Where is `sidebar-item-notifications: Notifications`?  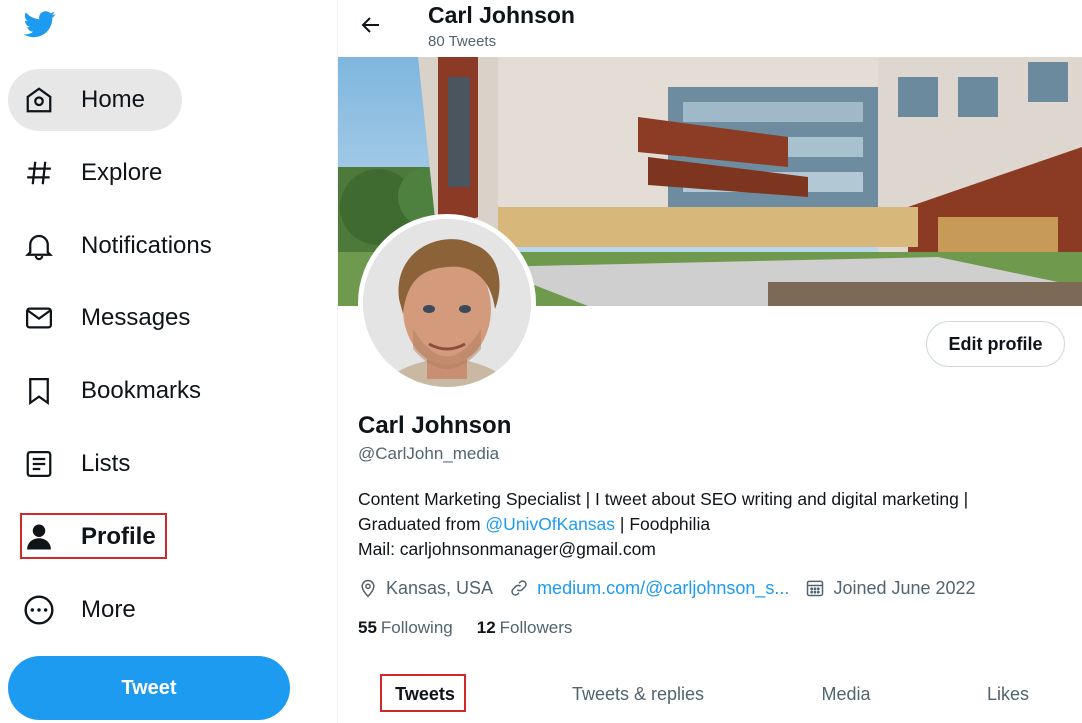 sidebar-item-notifications: Notifications is located at coordinates (119, 246).